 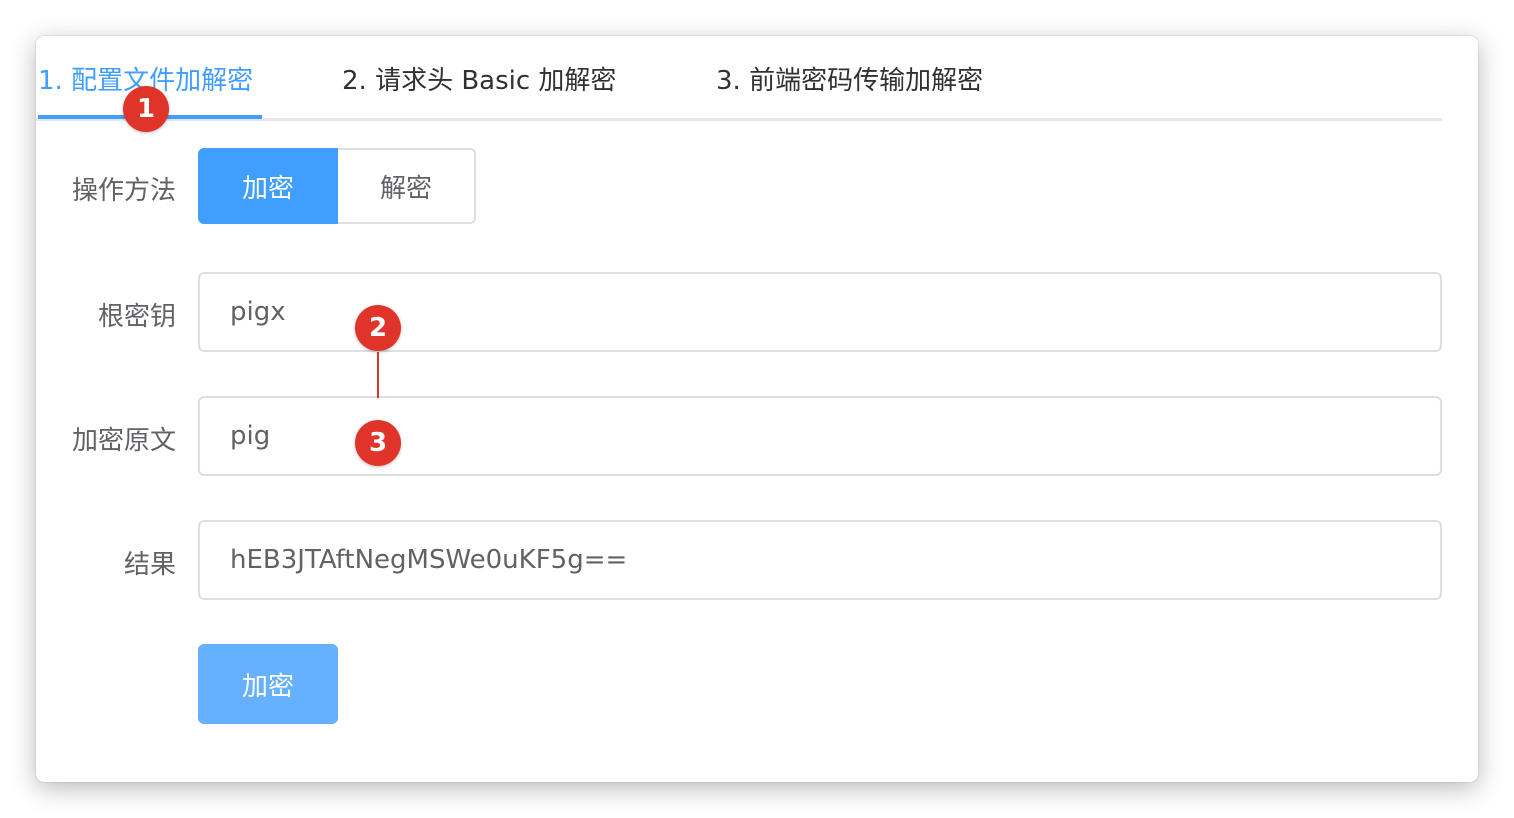 I want to click on encrypt-option: 加密, so click(x=268, y=186).